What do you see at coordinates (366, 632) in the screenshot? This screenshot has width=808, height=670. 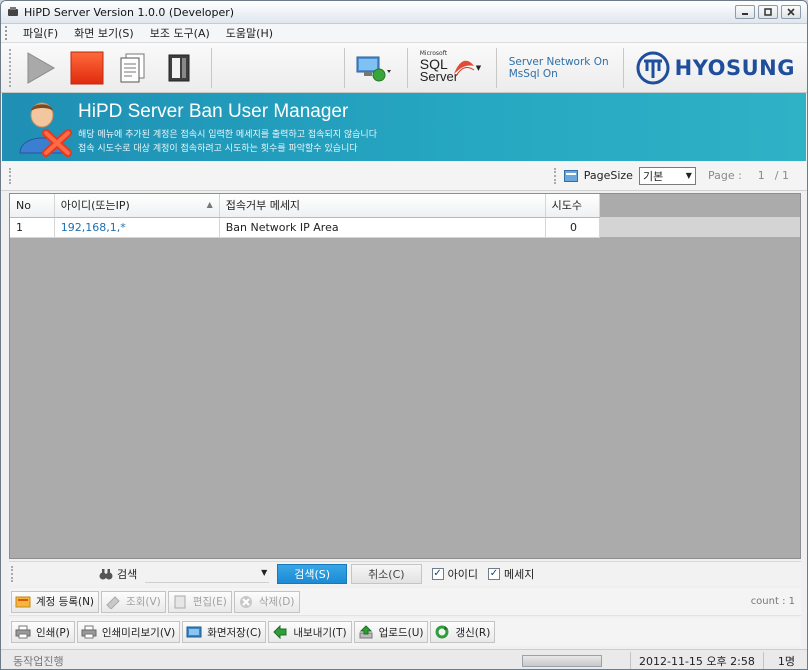 I see `upload-icon` at bounding box center [366, 632].